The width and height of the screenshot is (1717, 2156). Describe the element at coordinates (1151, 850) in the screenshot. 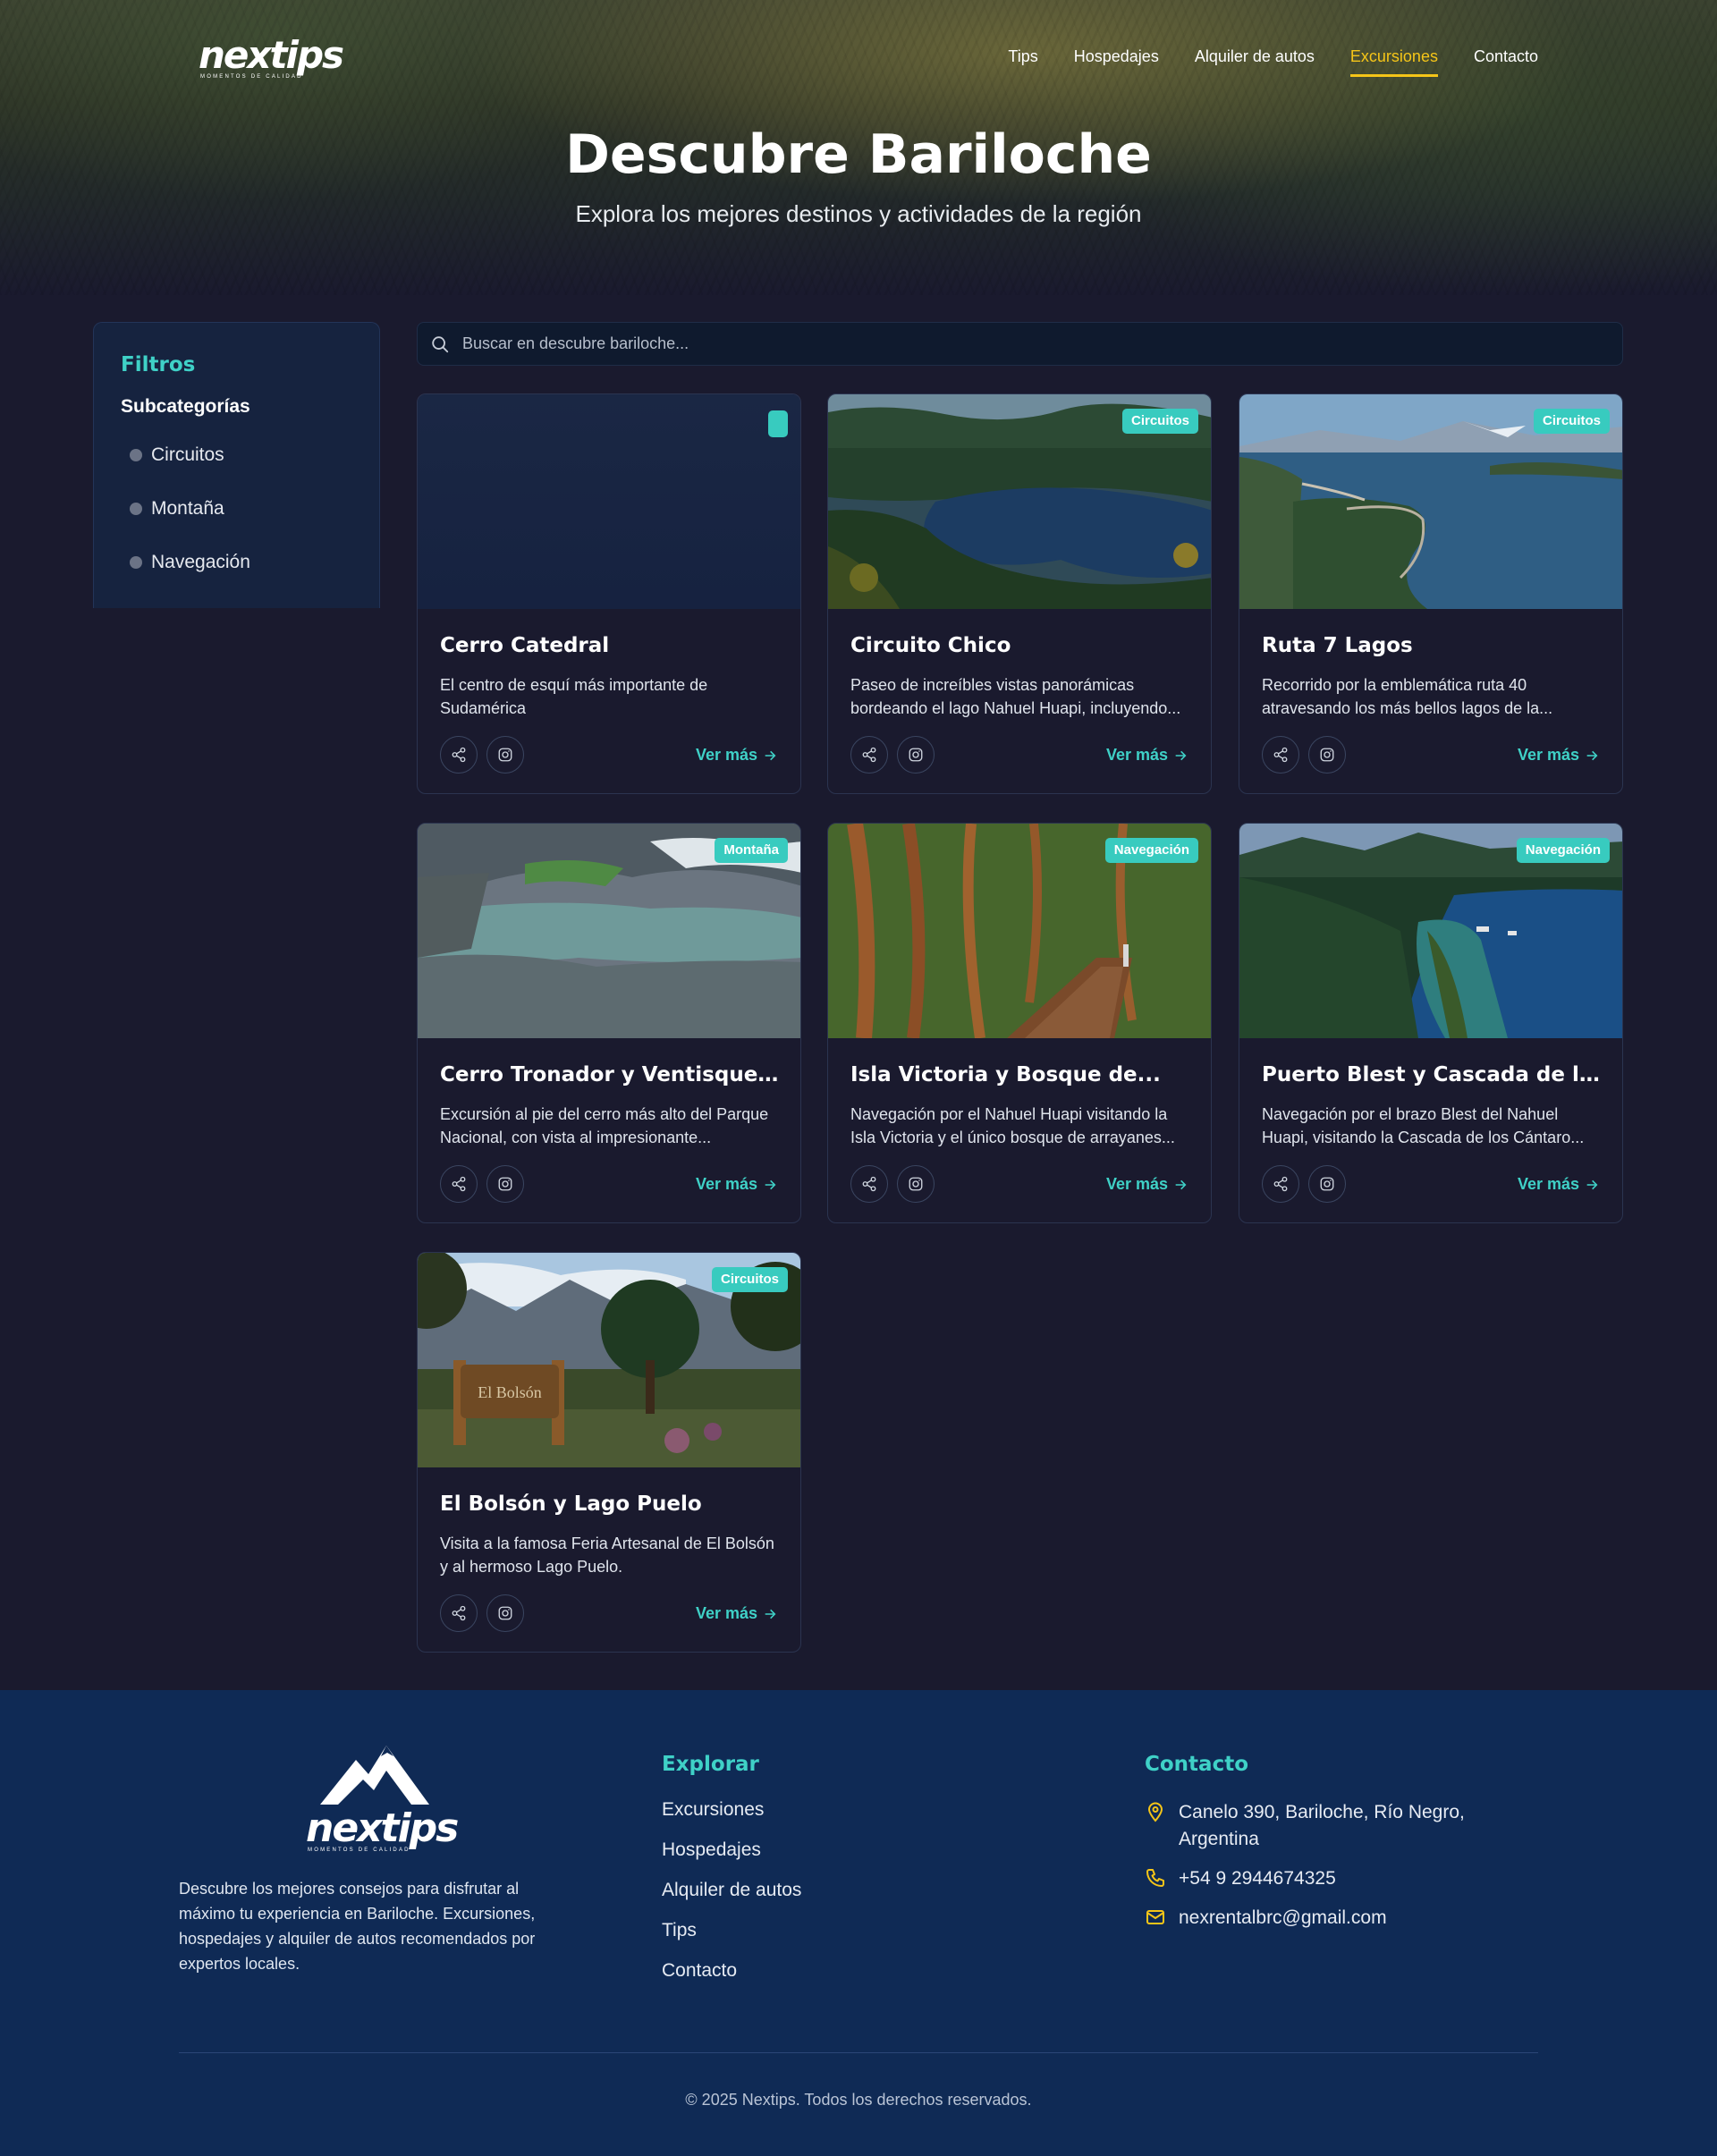

I see `category-badge: Navegación` at that location.